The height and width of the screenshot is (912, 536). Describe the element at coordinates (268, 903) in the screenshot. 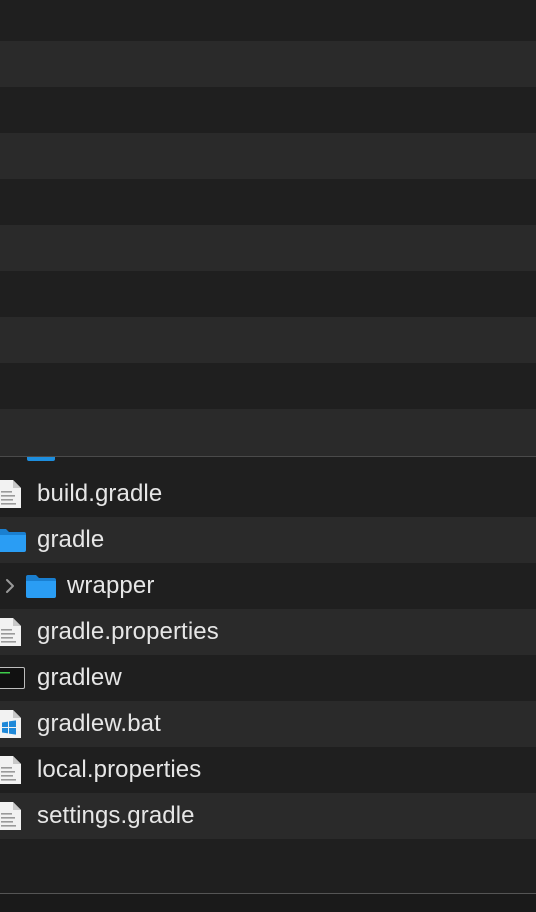

I see `status-bar` at that location.